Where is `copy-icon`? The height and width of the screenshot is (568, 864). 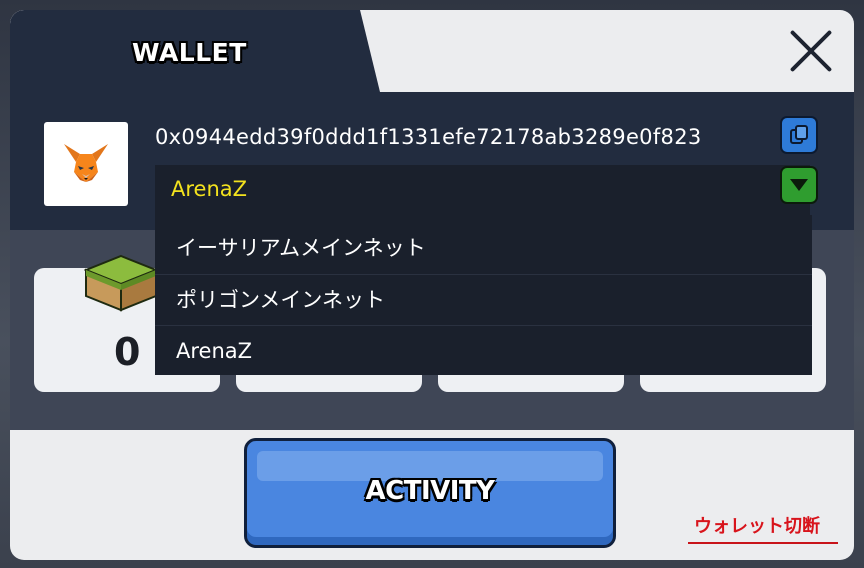
copy-icon is located at coordinates (799, 134).